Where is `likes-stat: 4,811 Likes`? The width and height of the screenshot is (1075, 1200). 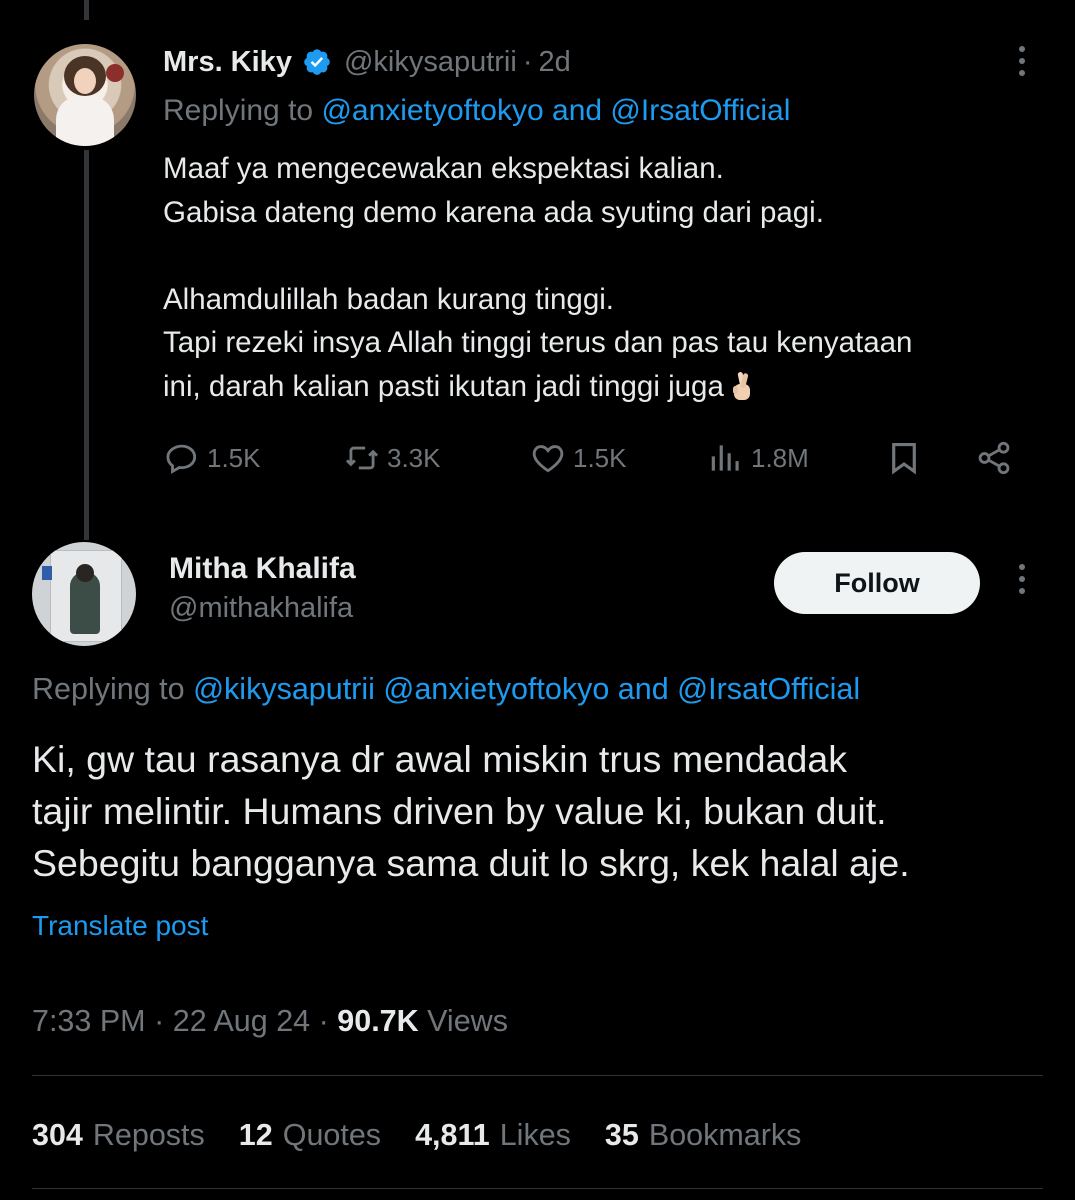 likes-stat: 4,811 Likes is located at coordinates (493, 1135).